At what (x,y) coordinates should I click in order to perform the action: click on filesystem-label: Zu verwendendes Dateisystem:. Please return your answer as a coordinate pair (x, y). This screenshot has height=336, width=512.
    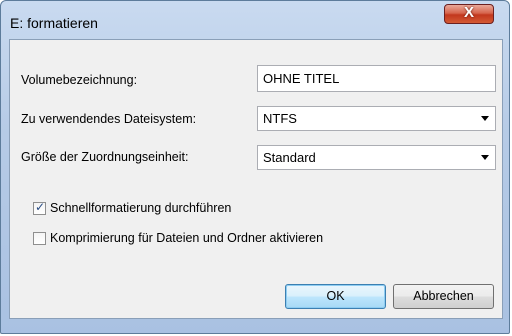
    Looking at the image, I should click on (109, 119).